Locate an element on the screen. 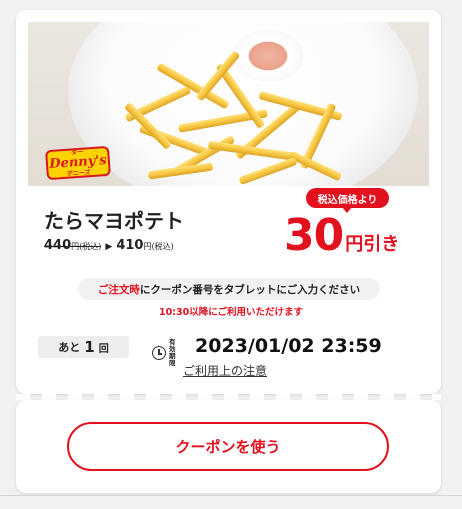  deadline-label: 有効期限 is located at coordinates (172, 352).